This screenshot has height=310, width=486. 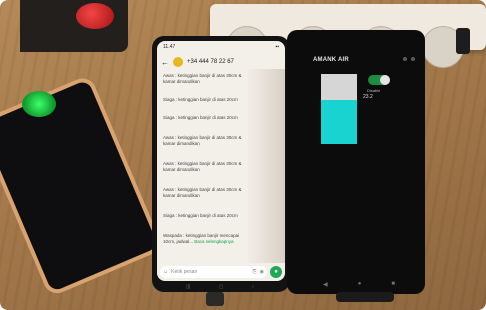 What do you see at coordinates (74, 26) in the screenshot?
I see `control-box` at bounding box center [74, 26].